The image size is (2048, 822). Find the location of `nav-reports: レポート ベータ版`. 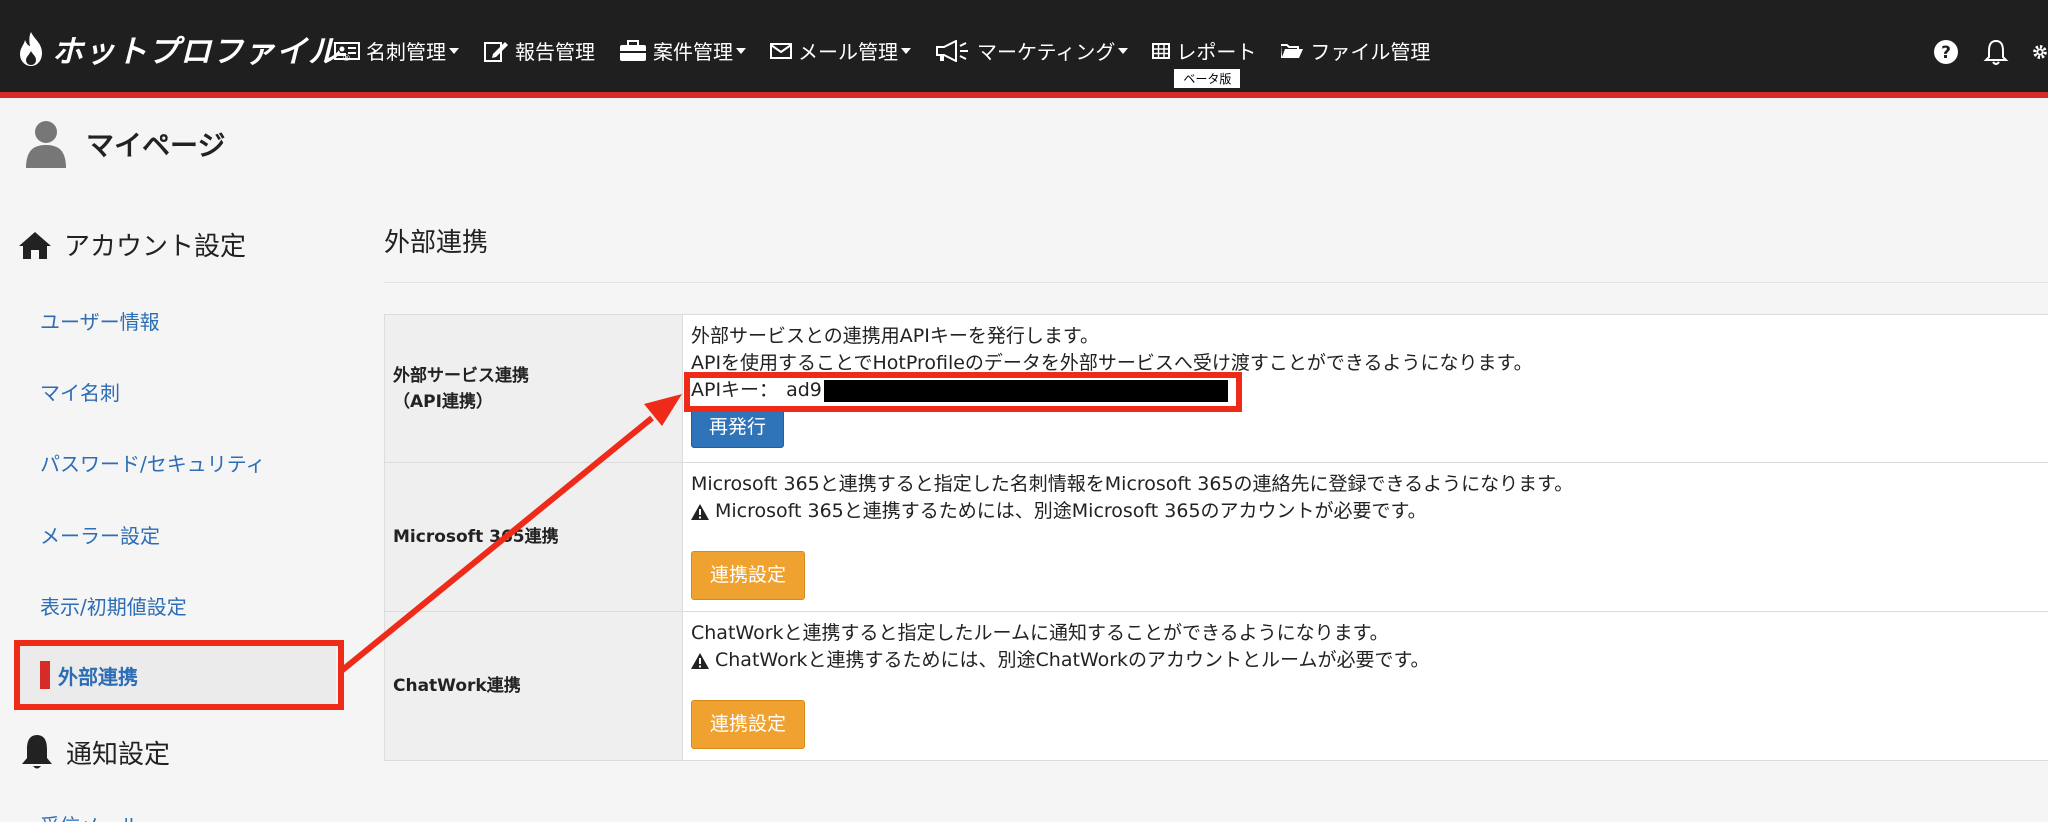

nav-reports: レポート ベータ版 is located at coordinates (1204, 62).